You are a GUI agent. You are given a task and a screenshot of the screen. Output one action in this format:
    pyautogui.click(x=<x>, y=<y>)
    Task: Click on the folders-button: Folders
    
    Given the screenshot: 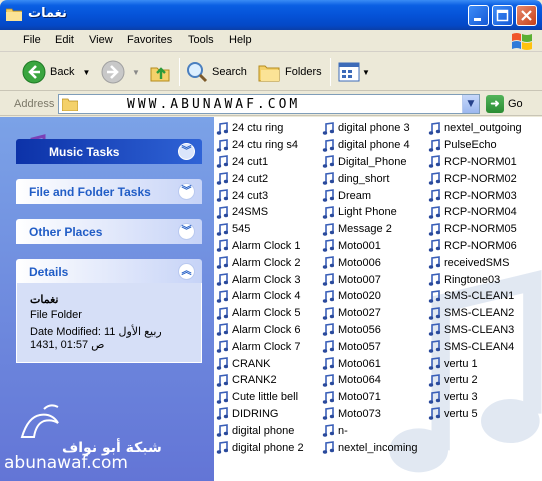 What is the action you would take?
    pyautogui.click(x=289, y=72)
    